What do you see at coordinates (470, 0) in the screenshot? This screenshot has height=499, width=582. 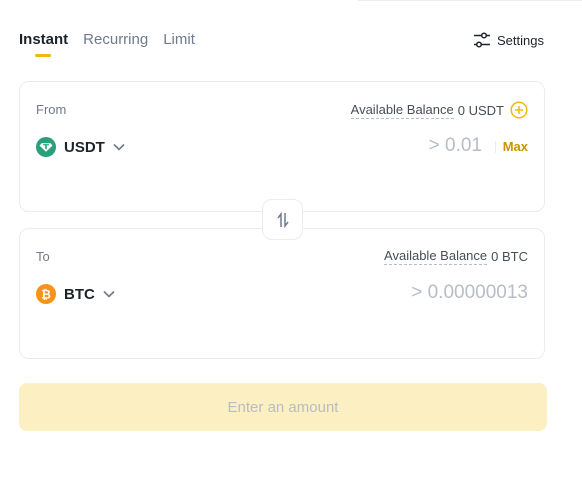 I see `top-divider` at bounding box center [470, 0].